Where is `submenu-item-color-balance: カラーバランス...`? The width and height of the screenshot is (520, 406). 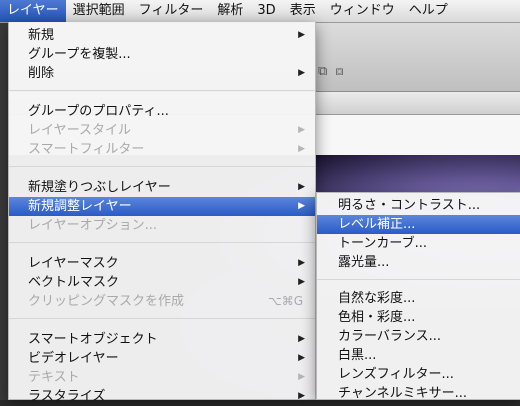 submenu-item-color-balance: カラーバランス... is located at coordinates (418, 336).